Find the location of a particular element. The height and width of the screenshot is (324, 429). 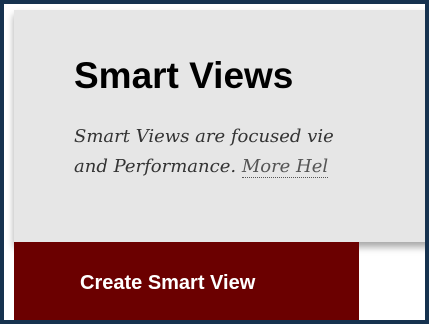

description-line-1: Smart Views are focused vie is located at coordinates (204, 136).